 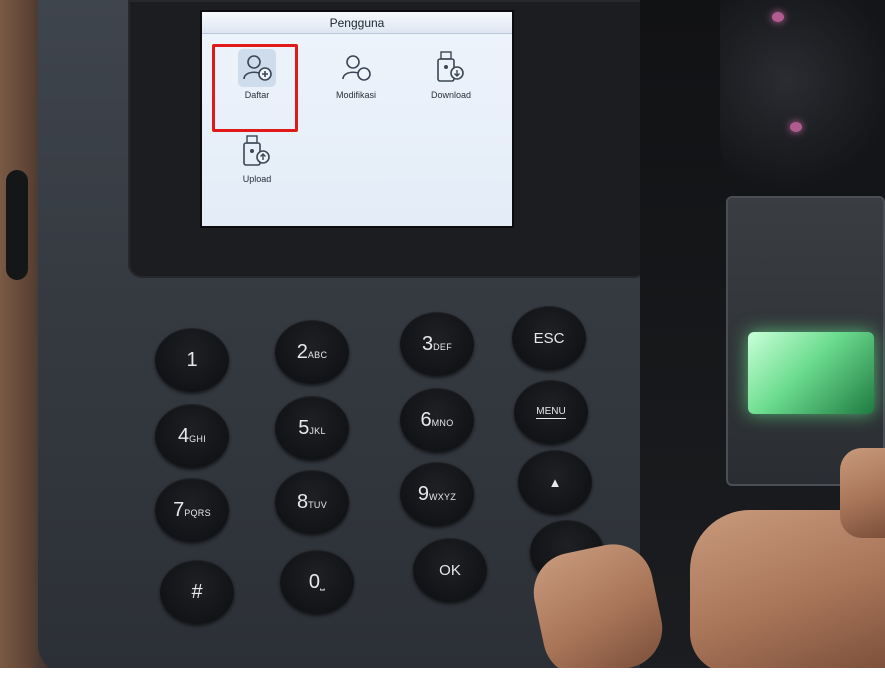 I want to click on key-3: 3 DEF, so click(x=437, y=344).